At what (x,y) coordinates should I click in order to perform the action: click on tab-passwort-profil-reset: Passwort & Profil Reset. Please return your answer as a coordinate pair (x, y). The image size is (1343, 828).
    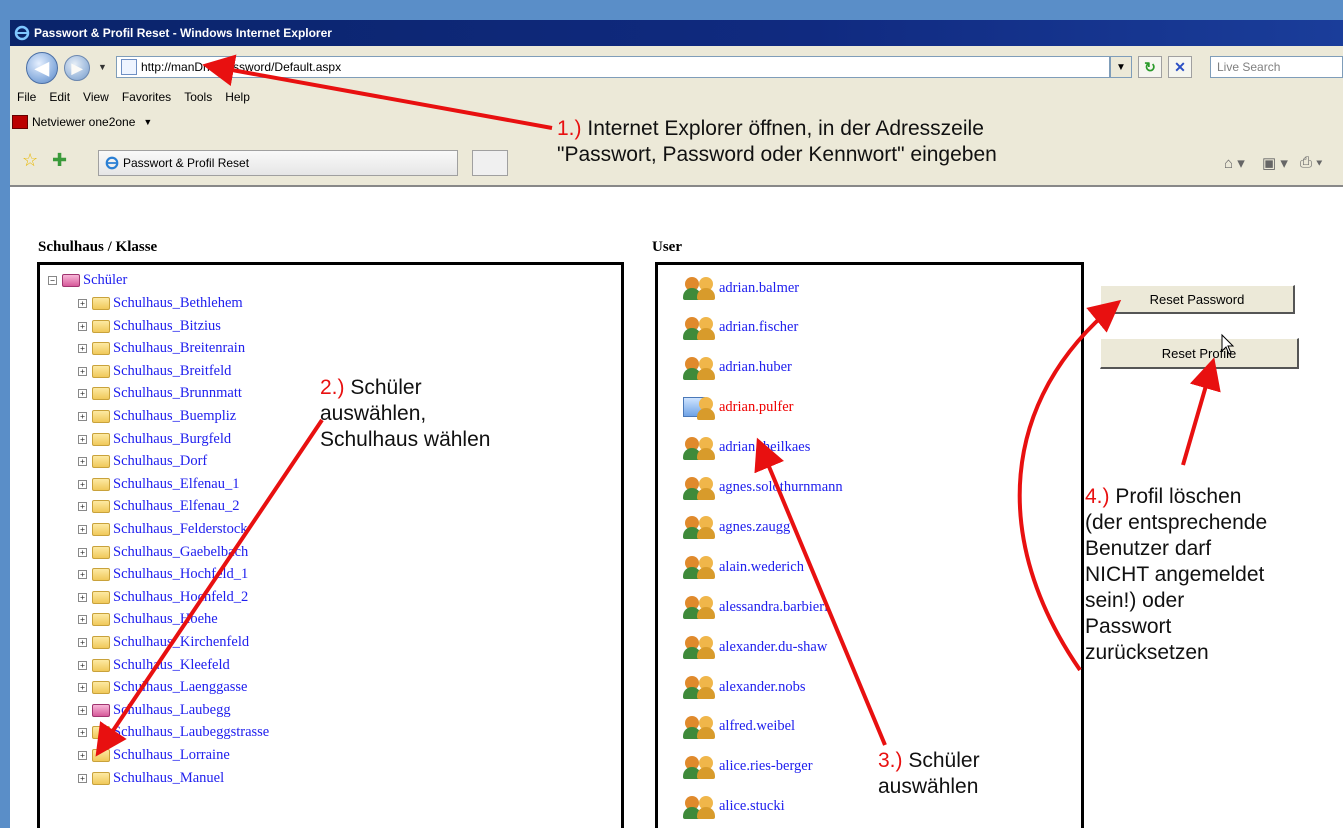
    Looking at the image, I should click on (278, 163).